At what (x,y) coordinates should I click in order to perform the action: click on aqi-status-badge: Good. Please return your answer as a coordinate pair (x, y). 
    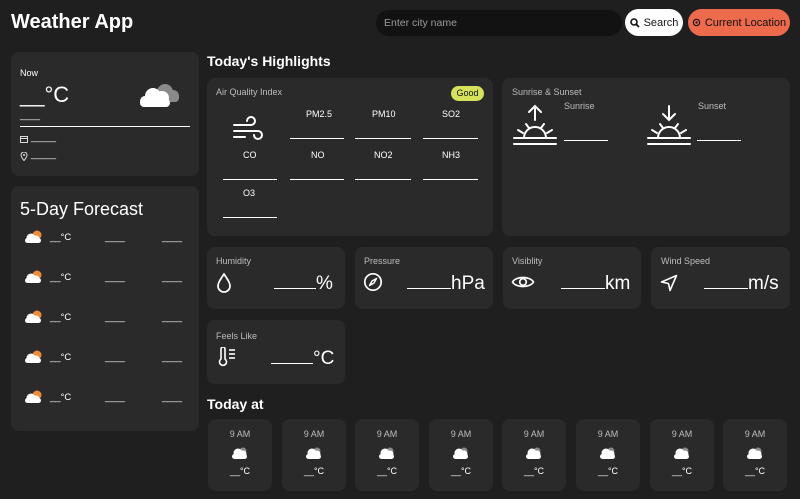
    Looking at the image, I should click on (467, 93).